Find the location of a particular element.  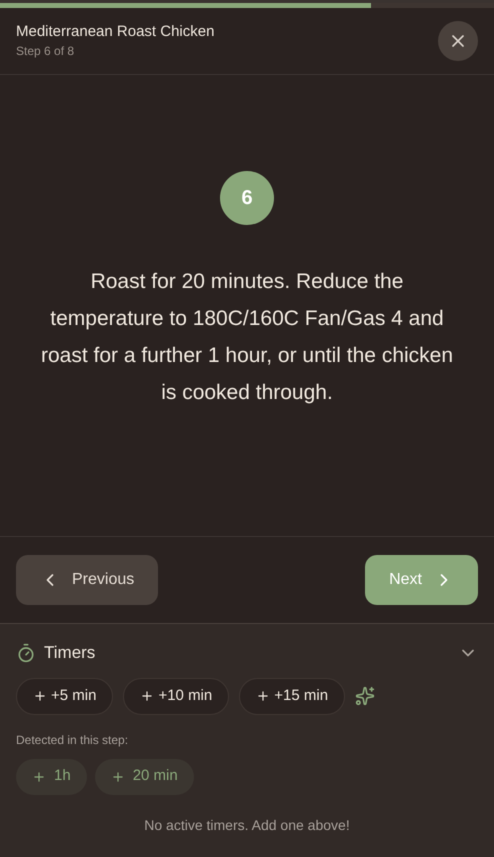

timer-preset-button: +5 min is located at coordinates (65, 696).